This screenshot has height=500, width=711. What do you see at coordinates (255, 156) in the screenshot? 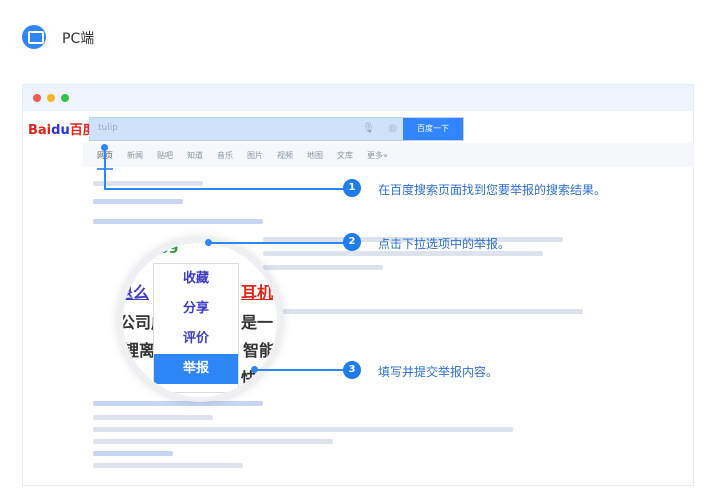
I see `nav-item: 图片` at bounding box center [255, 156].